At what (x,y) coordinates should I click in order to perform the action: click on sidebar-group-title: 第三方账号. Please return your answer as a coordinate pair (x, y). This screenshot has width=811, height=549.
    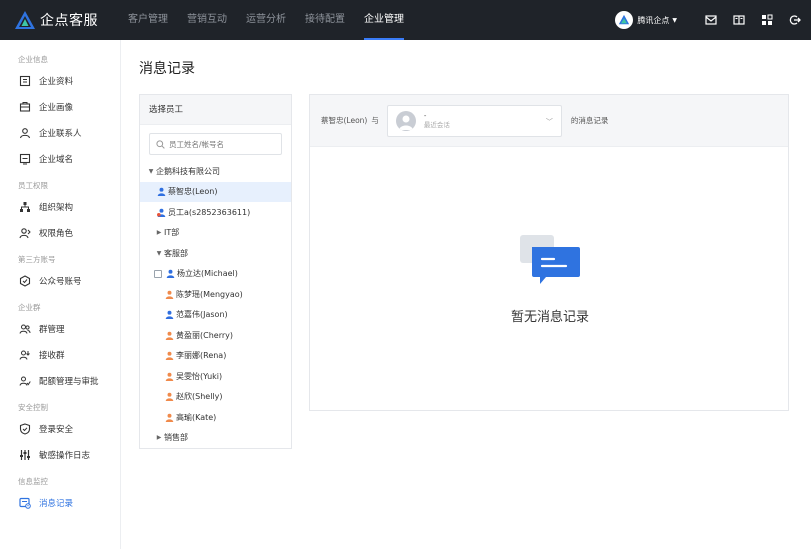
    Looking at the image, I should click on (37, 259).